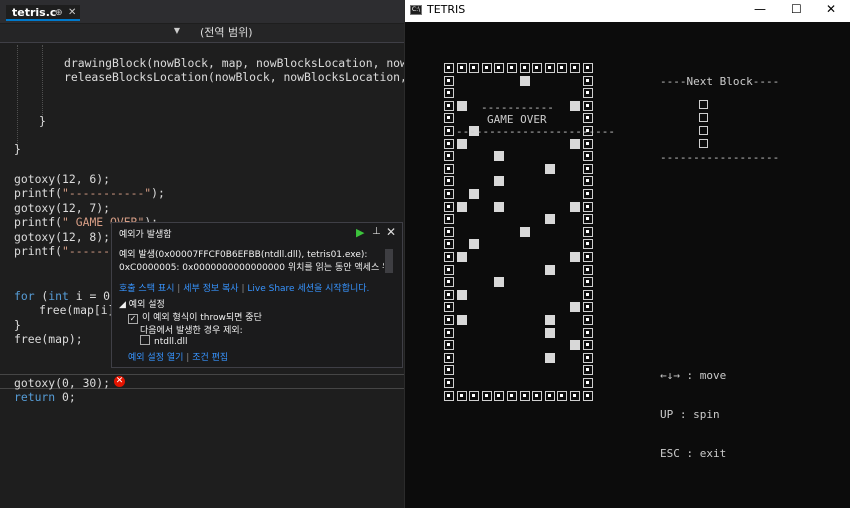  What do you see at coordinates (360, 232) in the screenshot?
I see `continue-icon: ▶` at bounding box center [360, 232].